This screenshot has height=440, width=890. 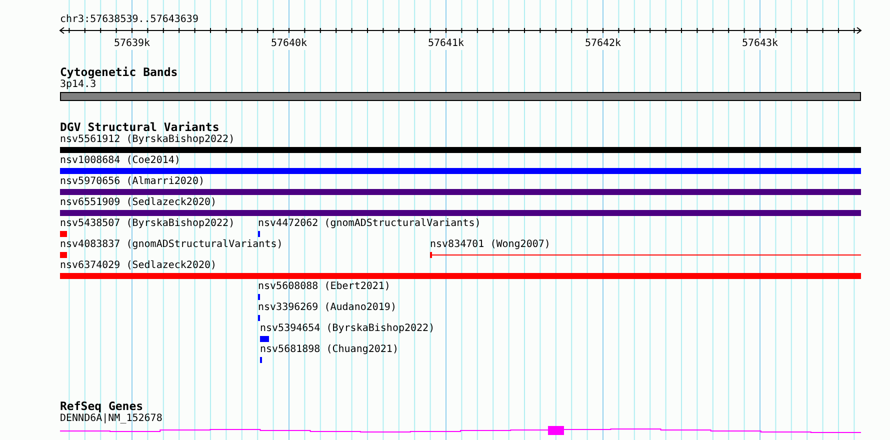 What do you see at coordinates (490, 245) in the screenshot?
I see `feature-label: nsv834701 (Wong2007)` at bounding box center [490, 245].